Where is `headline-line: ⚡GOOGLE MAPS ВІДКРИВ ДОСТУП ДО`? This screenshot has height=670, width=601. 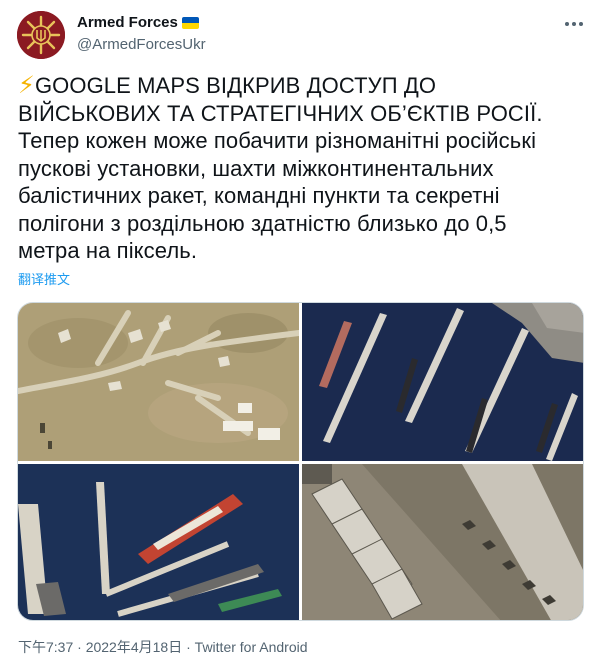 headline-line: ⚡GOOGLE MAPS ВІДКРИВ ДОСТУП ДО is located at coordinates (303, 86).